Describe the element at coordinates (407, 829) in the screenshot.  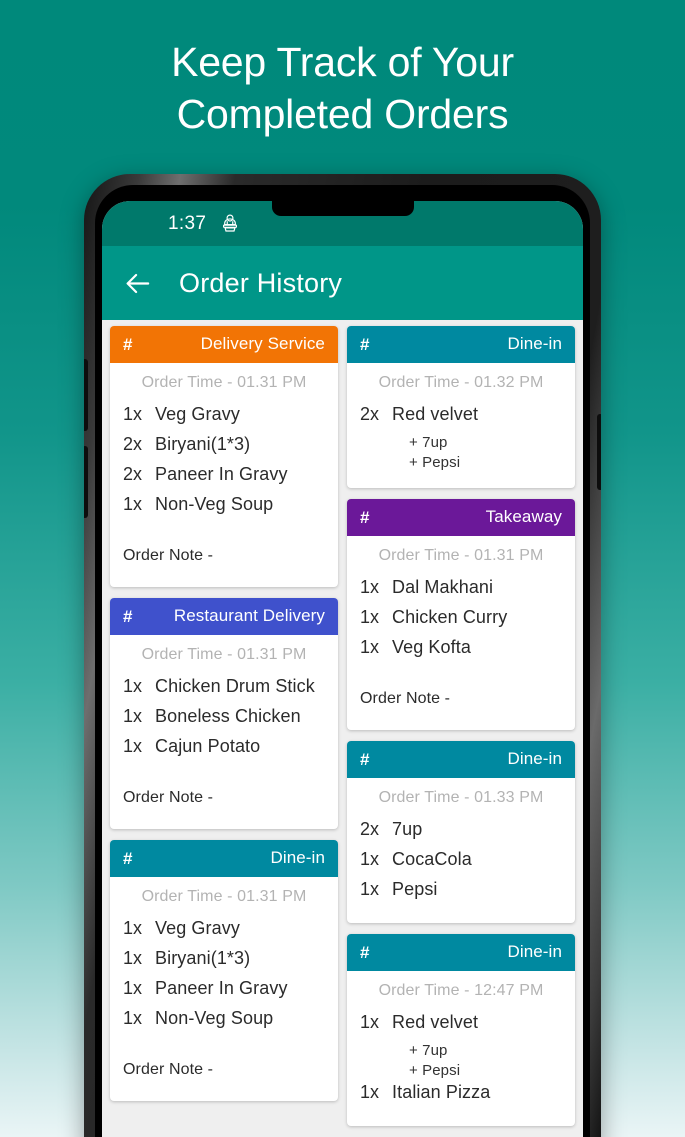
I see `order-item-name: 7up` at that location.